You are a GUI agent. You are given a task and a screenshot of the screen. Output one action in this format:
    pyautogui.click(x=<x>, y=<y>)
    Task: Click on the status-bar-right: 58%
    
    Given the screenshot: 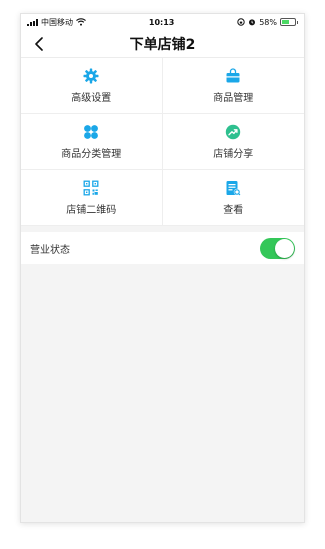 What is the action you would take?
    pyautogui.click(x=267, y=22)
    